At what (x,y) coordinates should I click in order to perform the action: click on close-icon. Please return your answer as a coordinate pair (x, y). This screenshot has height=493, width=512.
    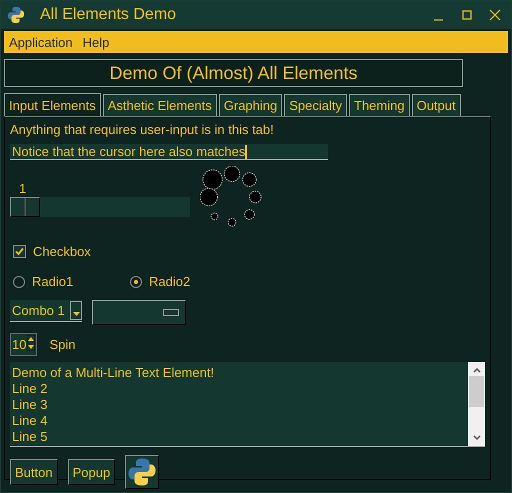
    Looking at the image, I should click on (495, 15).